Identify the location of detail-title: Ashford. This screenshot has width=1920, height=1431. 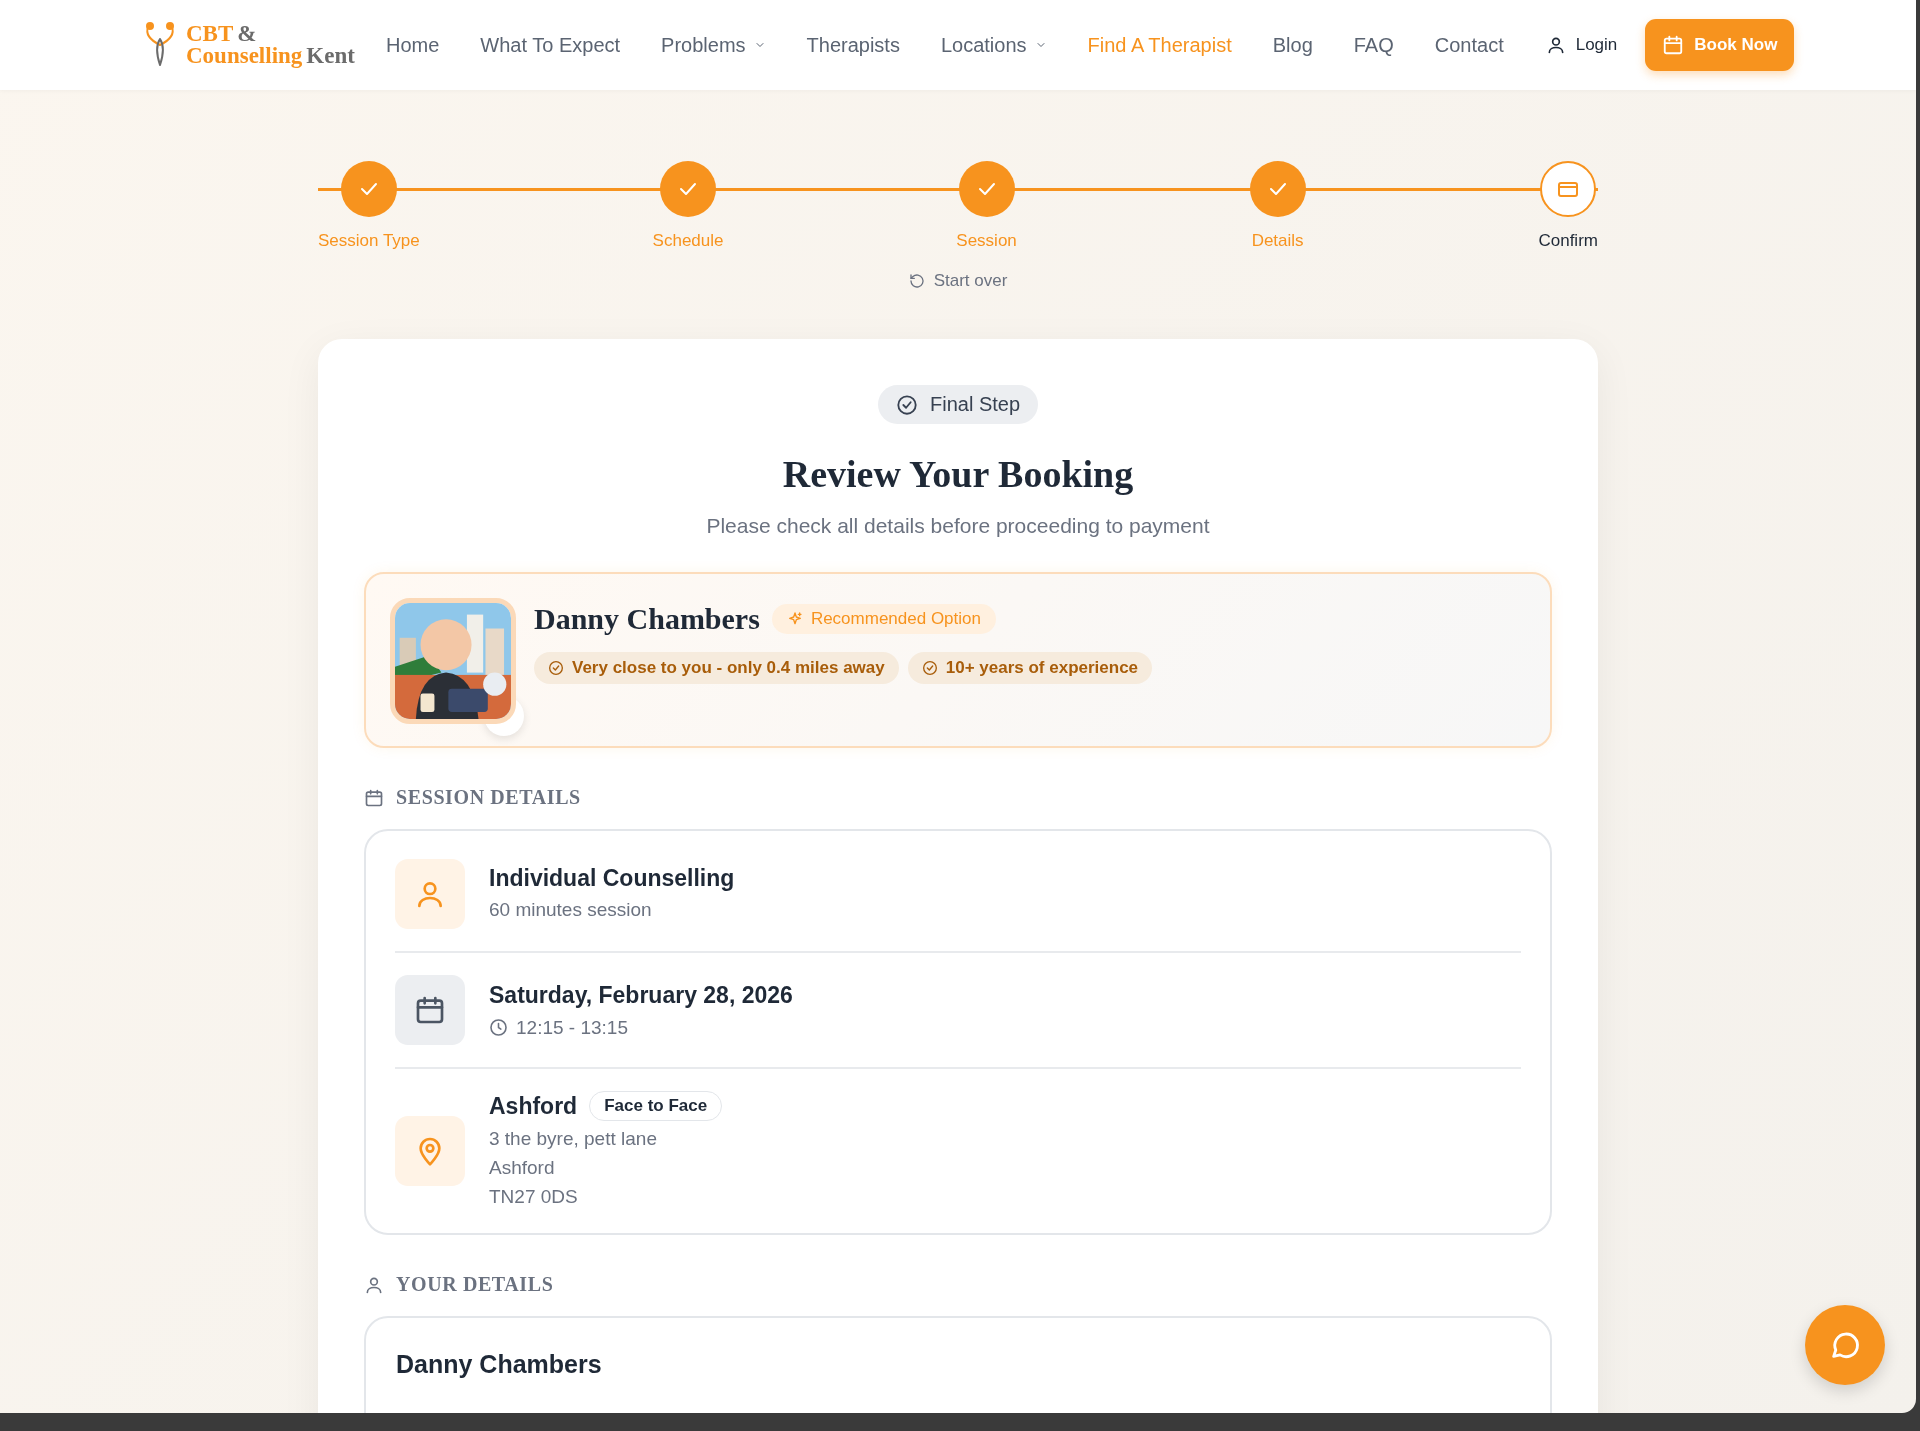
(533, 1106).